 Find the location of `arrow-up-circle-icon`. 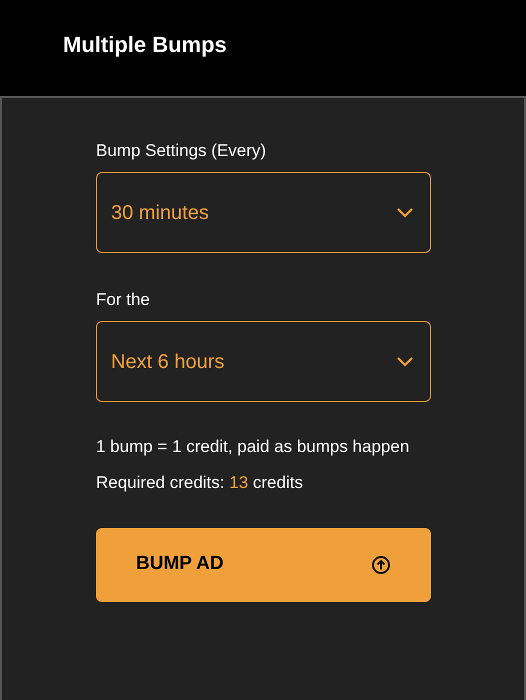

arrow-up-circle-icon is located at coordinates (381, 564).